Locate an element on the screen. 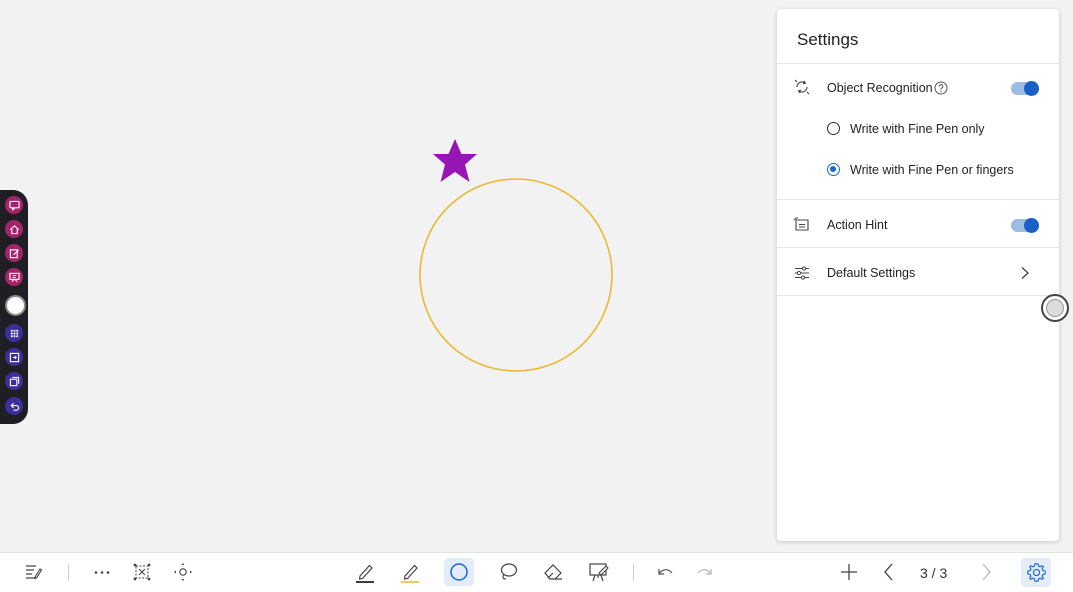 Image resolution: width=1073 pixels, height=592 pixels. eraser-button is located at coordinates (553, 572).